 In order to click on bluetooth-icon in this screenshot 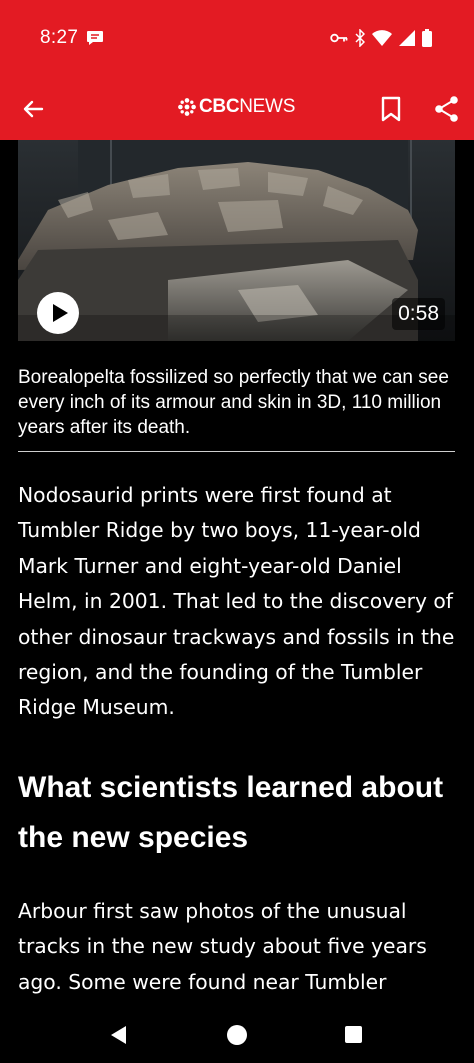, I will do `click(360, 38)`.